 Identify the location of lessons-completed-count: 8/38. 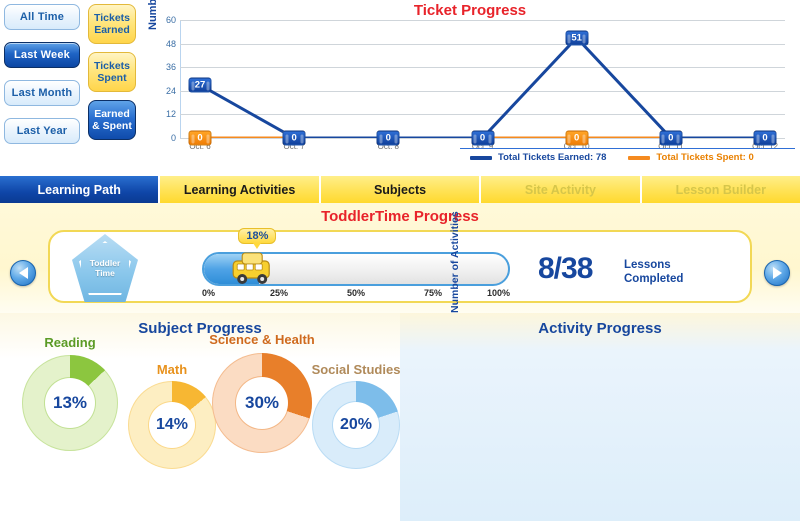
(565, 268).